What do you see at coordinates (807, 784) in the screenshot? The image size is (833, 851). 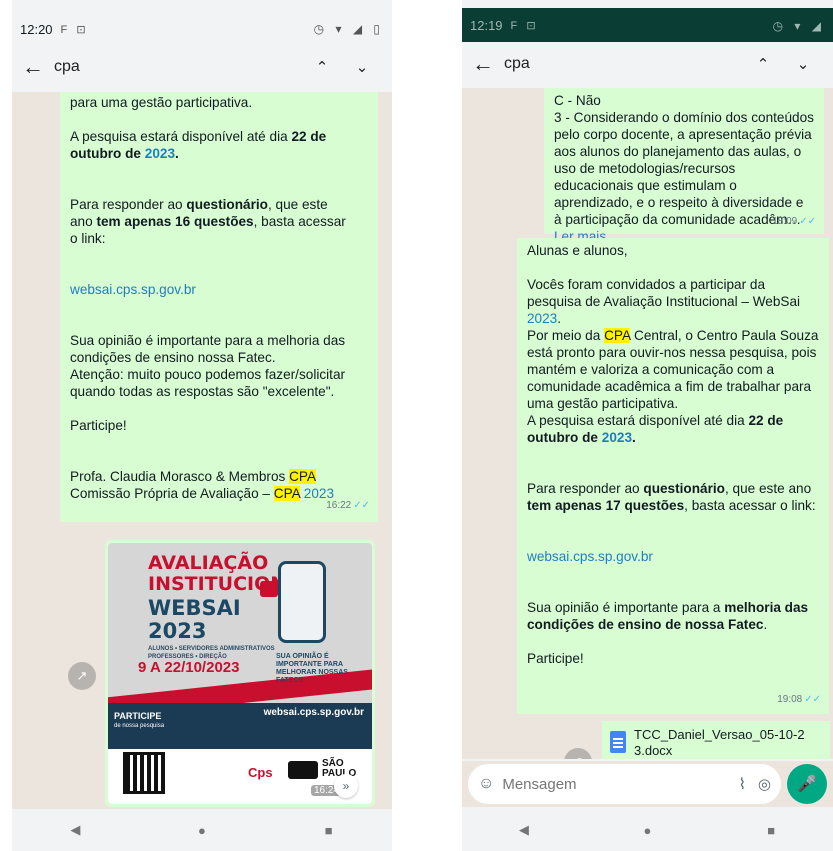 I see `mic-icon: 🎤` at bounding box center [807, 784].